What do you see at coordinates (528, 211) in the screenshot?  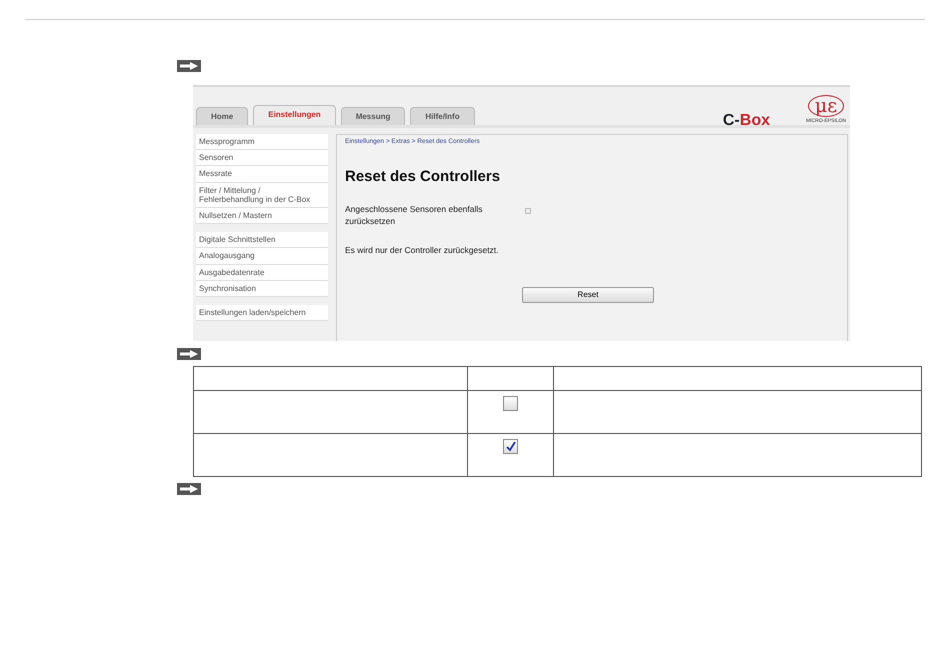 I see `checkbox` at bounding box center [528, 211].